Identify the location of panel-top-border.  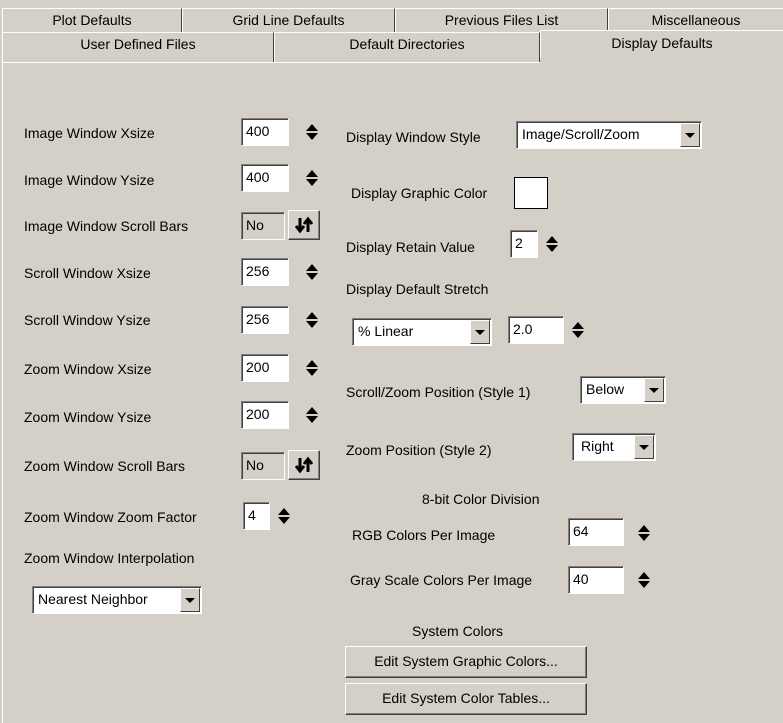
(271, 62).